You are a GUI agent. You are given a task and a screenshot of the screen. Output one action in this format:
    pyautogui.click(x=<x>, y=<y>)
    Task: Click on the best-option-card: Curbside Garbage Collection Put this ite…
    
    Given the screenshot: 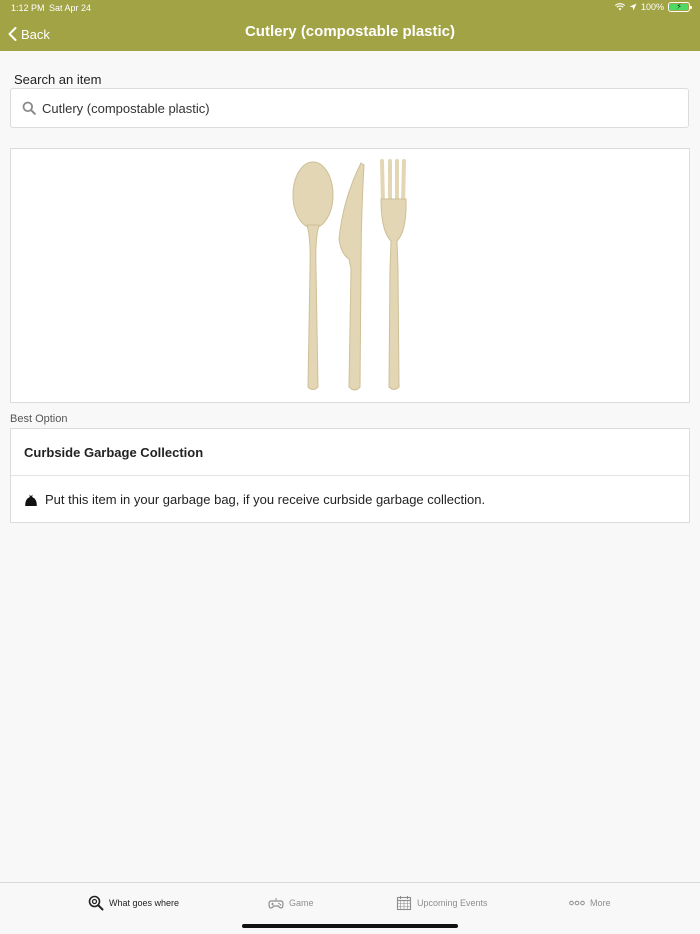 What is the action you would take?
    pyautogui.click(x=350, y=475)
    